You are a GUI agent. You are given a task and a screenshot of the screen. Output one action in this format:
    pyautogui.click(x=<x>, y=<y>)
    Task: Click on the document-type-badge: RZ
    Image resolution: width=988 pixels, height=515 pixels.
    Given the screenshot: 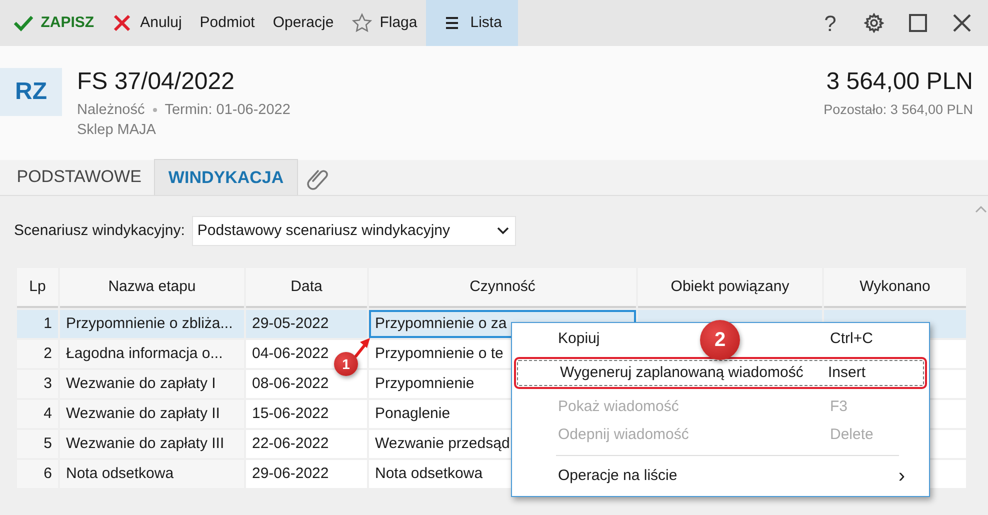 What is the action you would take?
    pyautogui.click(x=31, y=92)
    